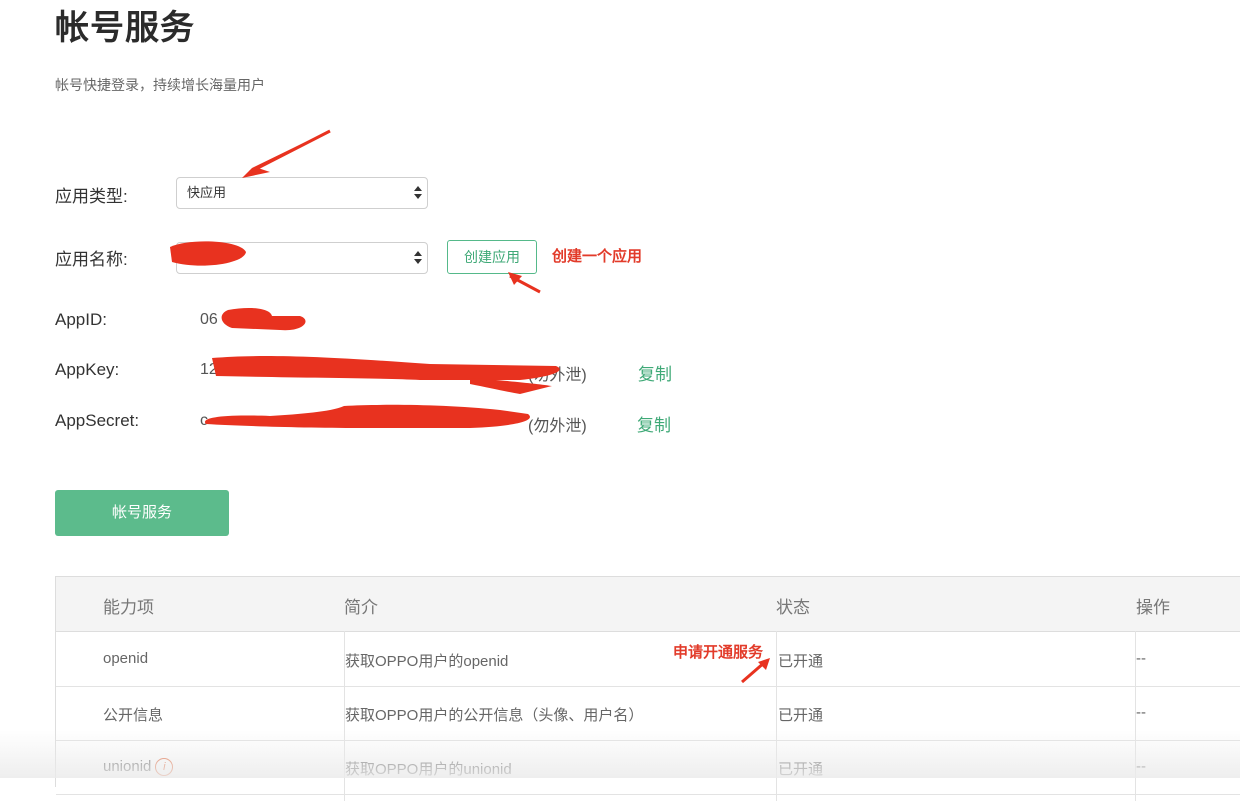  I want to click on appsecret-value: c, so click(204, 420).